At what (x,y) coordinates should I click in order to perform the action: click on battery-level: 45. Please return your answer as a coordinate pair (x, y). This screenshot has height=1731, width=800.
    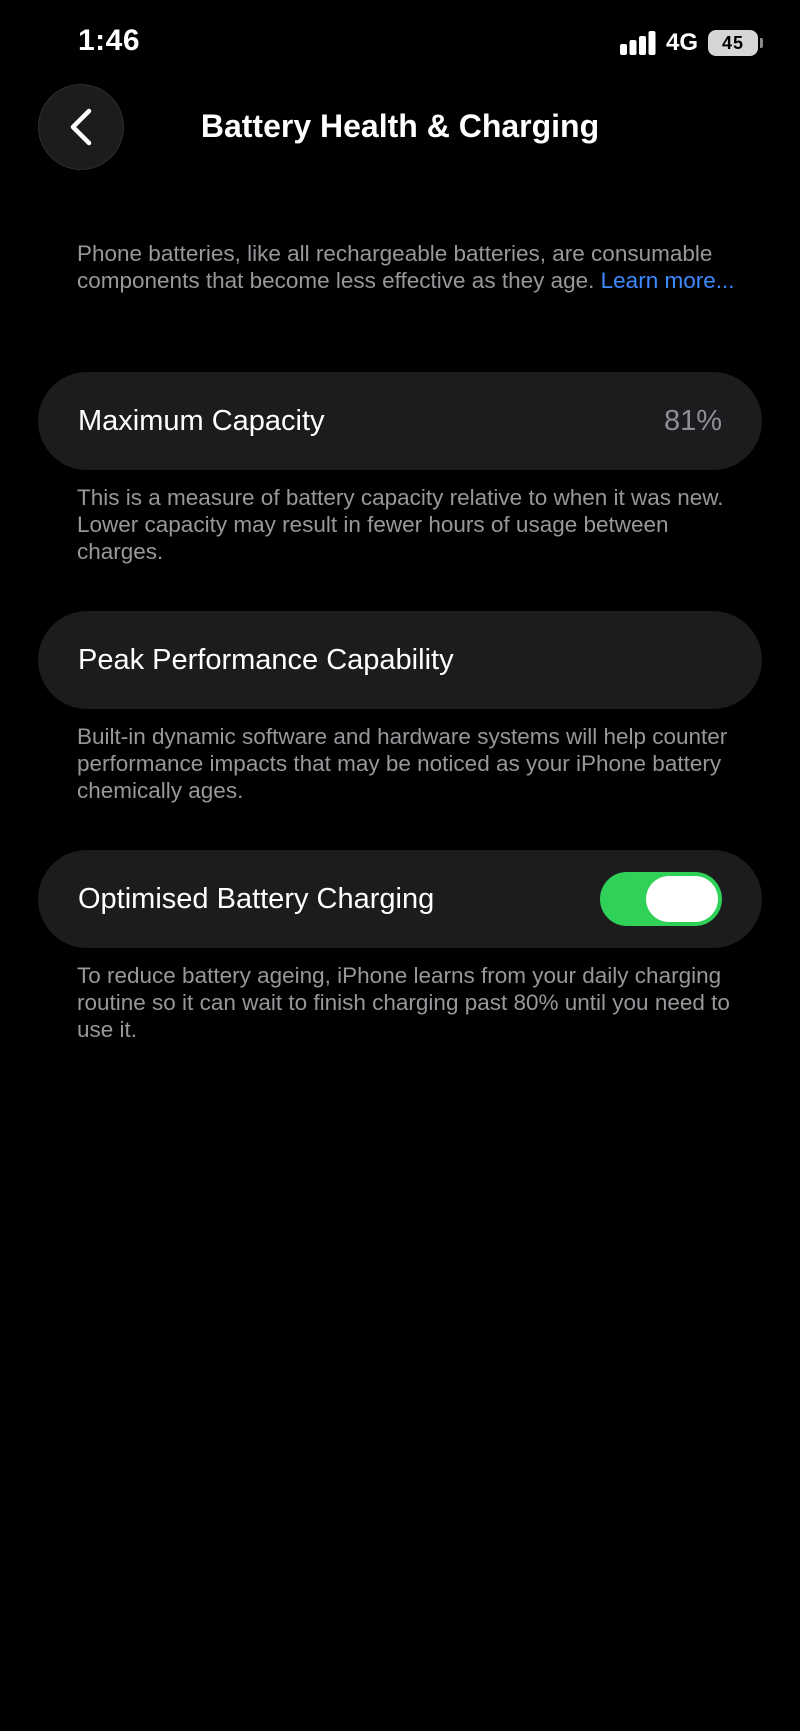
    Looking at the image, I should click on (733, 42).